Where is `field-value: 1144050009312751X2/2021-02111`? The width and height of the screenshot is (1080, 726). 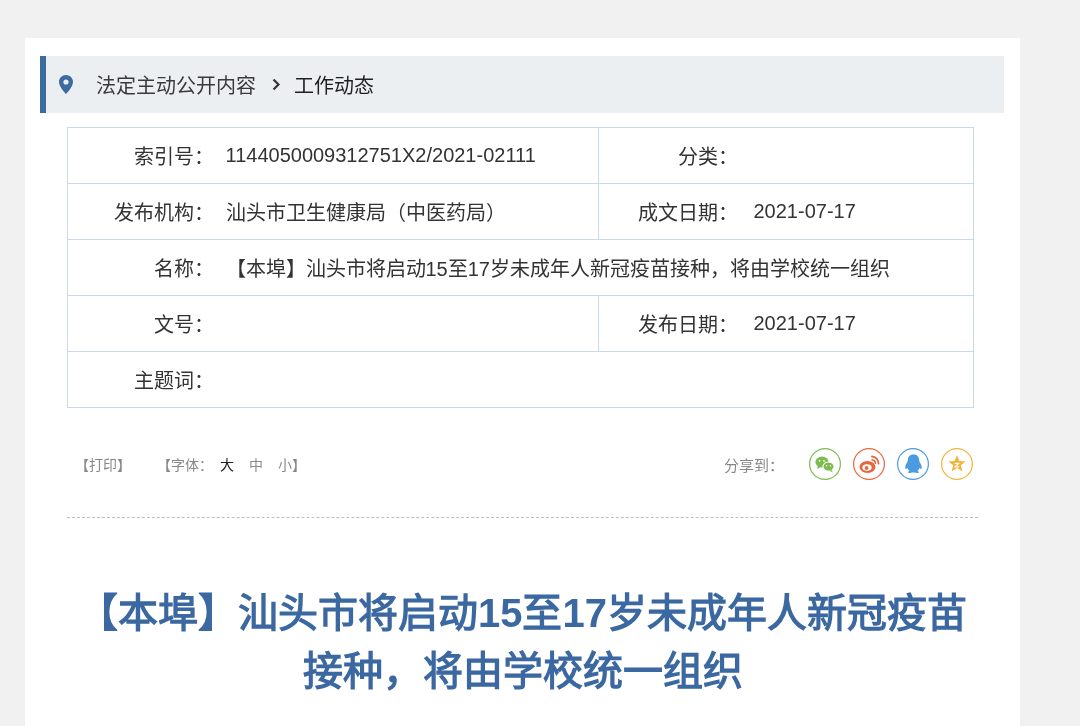 field-value: 1144050009312751X2/2021-02111 is located at coordinates (380, 155).